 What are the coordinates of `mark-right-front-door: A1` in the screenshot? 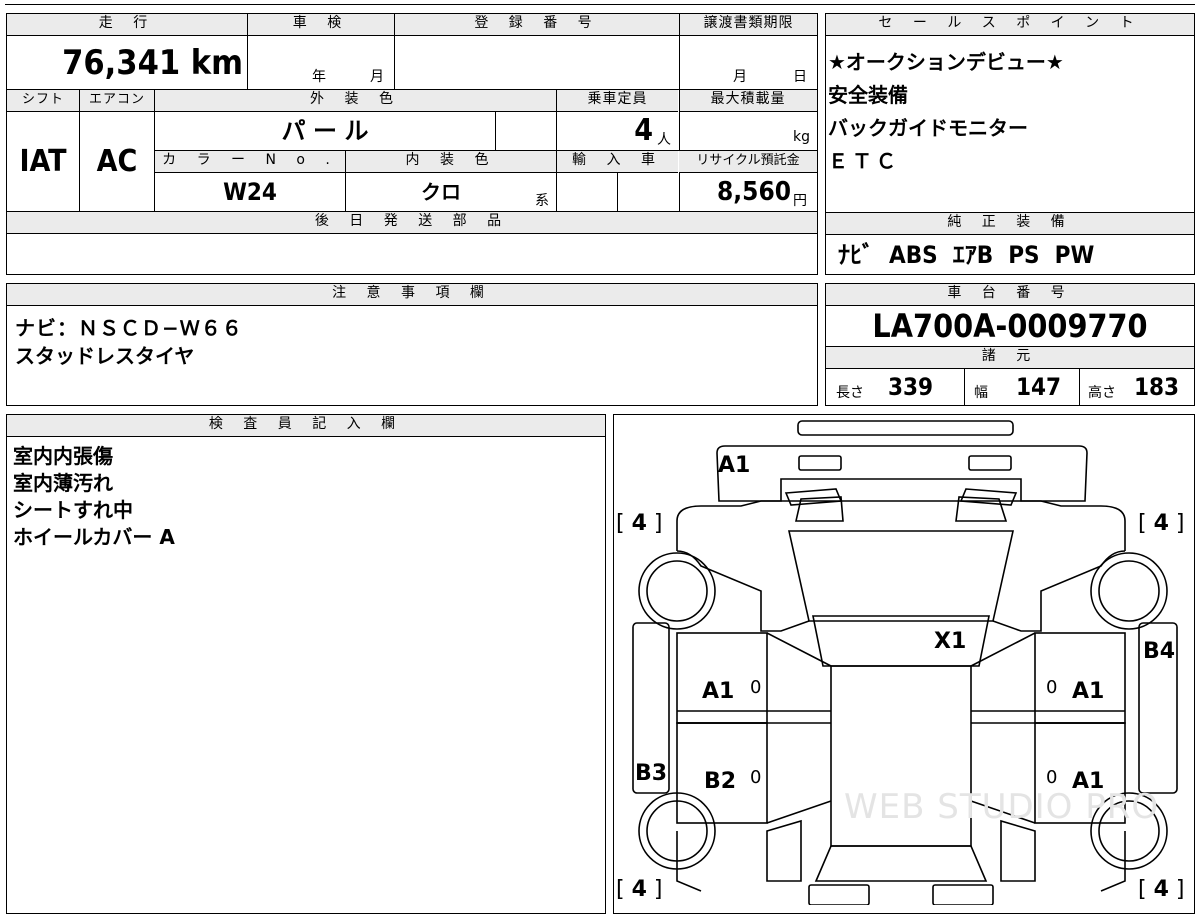 It's located at (1088, 691).